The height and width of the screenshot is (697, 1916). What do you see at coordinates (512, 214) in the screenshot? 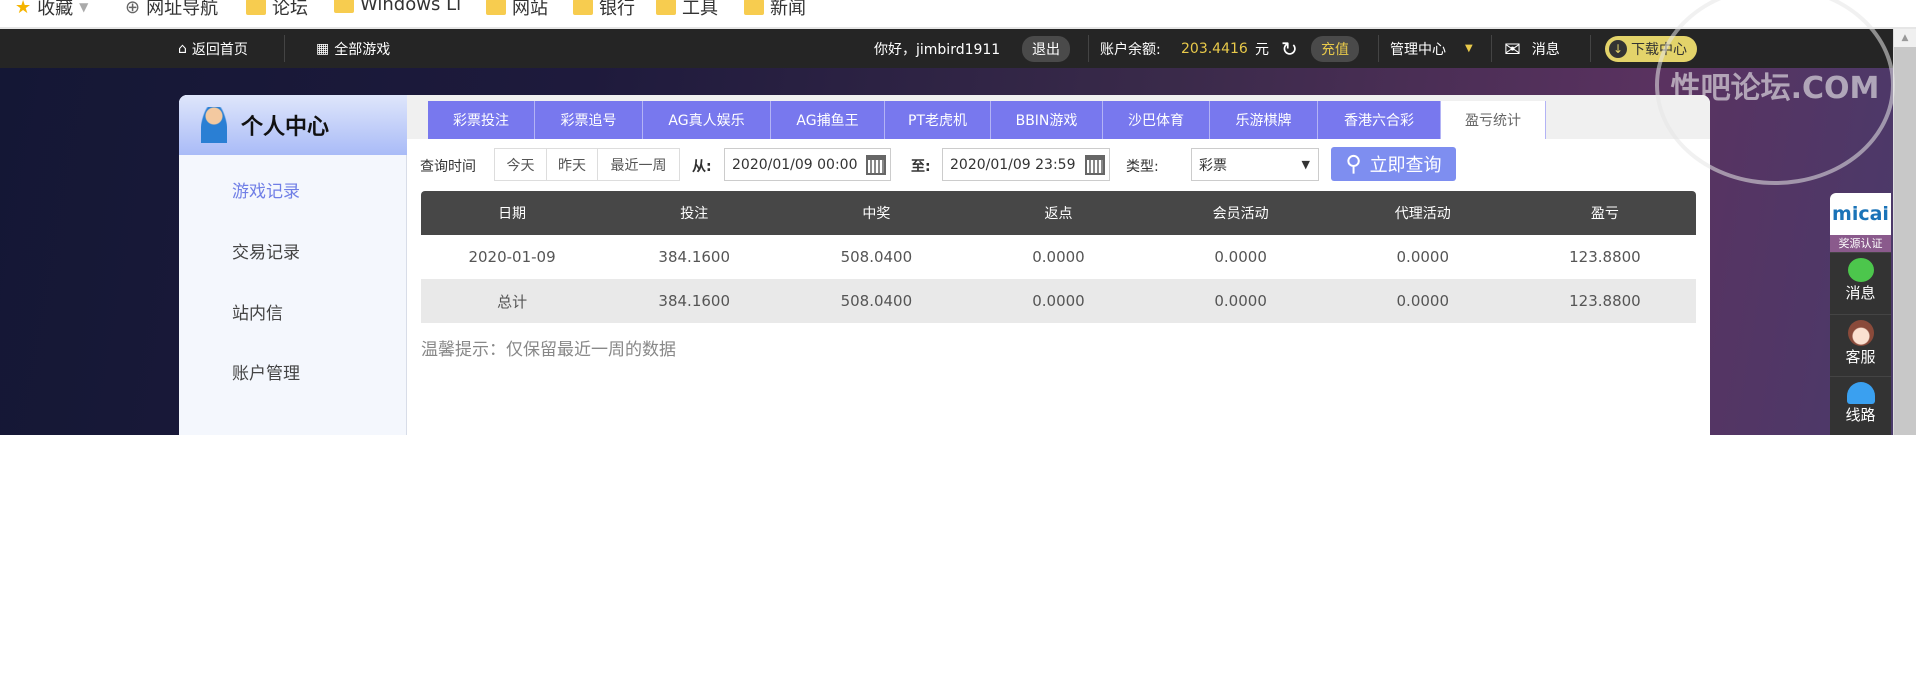
I see `column-header: 日期` at bounding box center [512, 214].